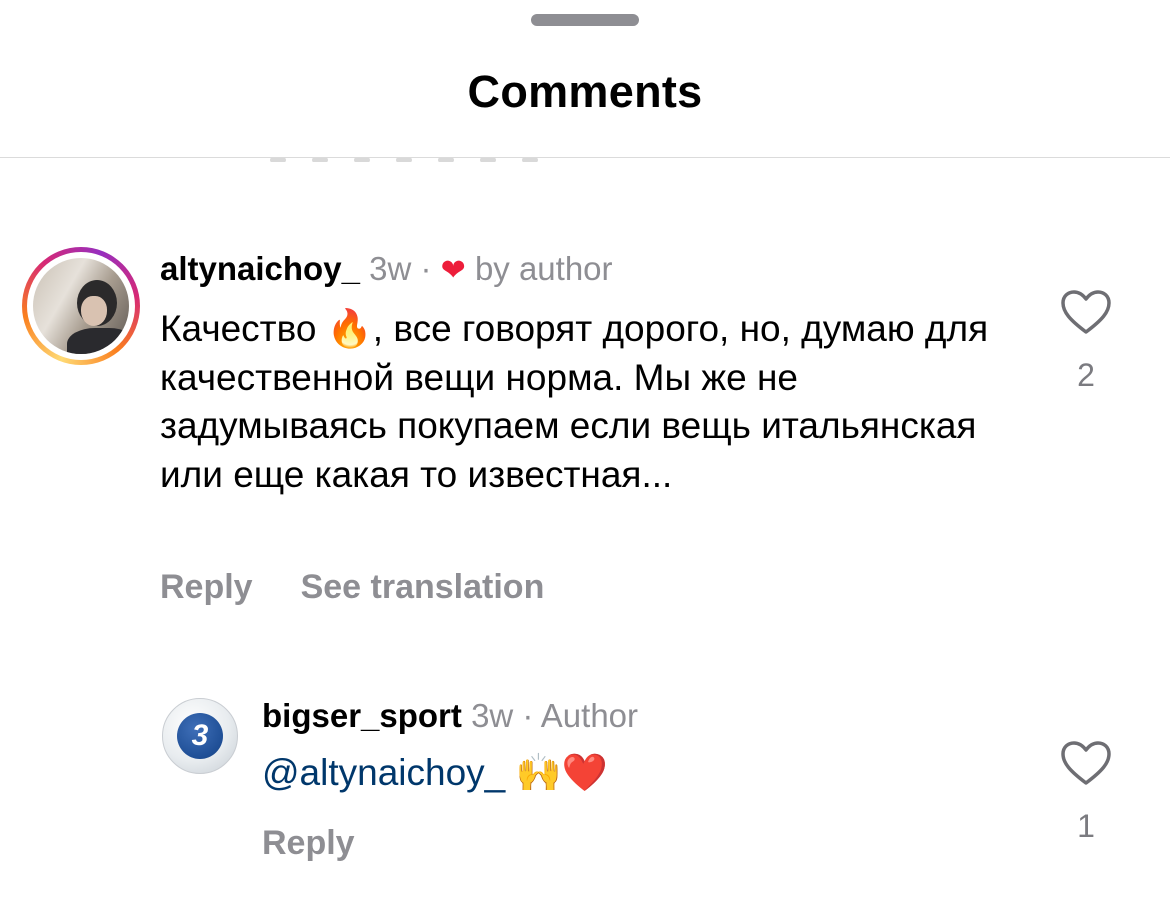  I want to click on emoji-group: 🙌❤️, so click(561, 772).